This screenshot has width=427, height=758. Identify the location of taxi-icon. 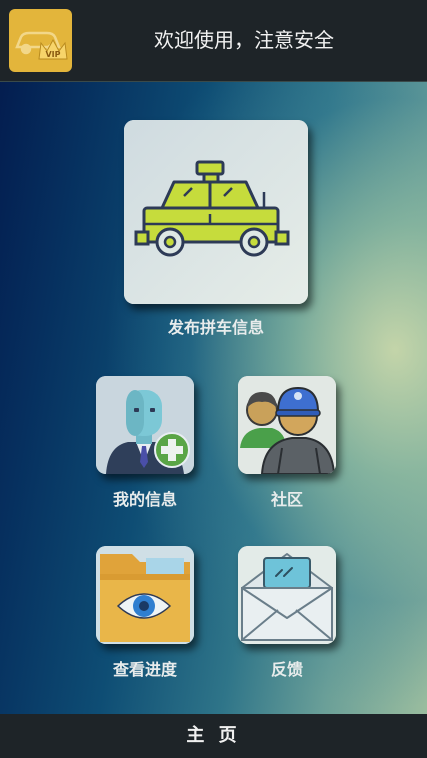
(216, 212).